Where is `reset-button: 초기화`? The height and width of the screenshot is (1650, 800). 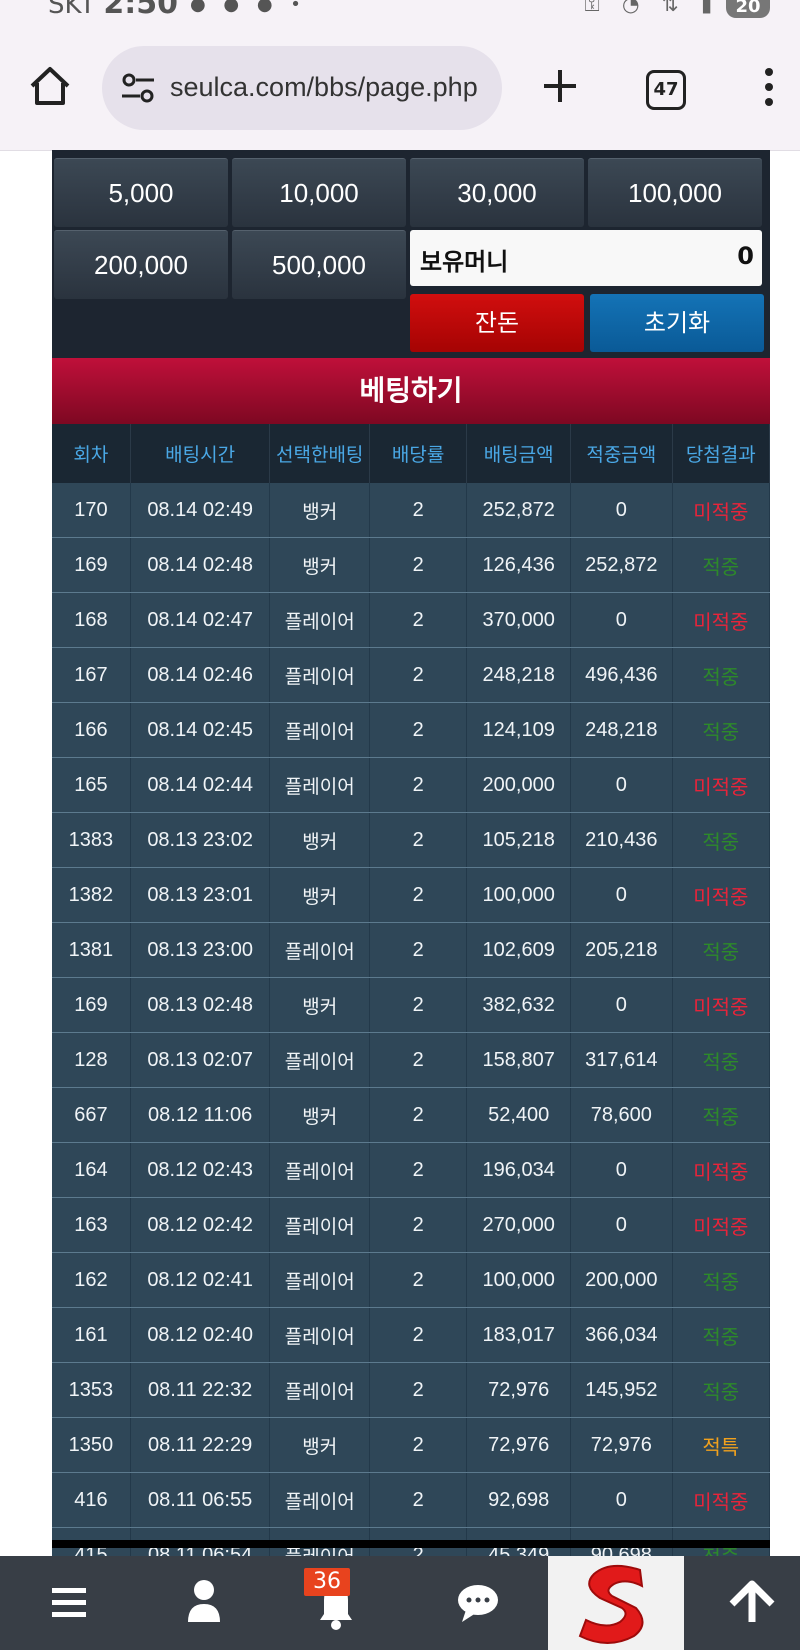
reset-button: 초기화 is located at coordinates (677, 323).